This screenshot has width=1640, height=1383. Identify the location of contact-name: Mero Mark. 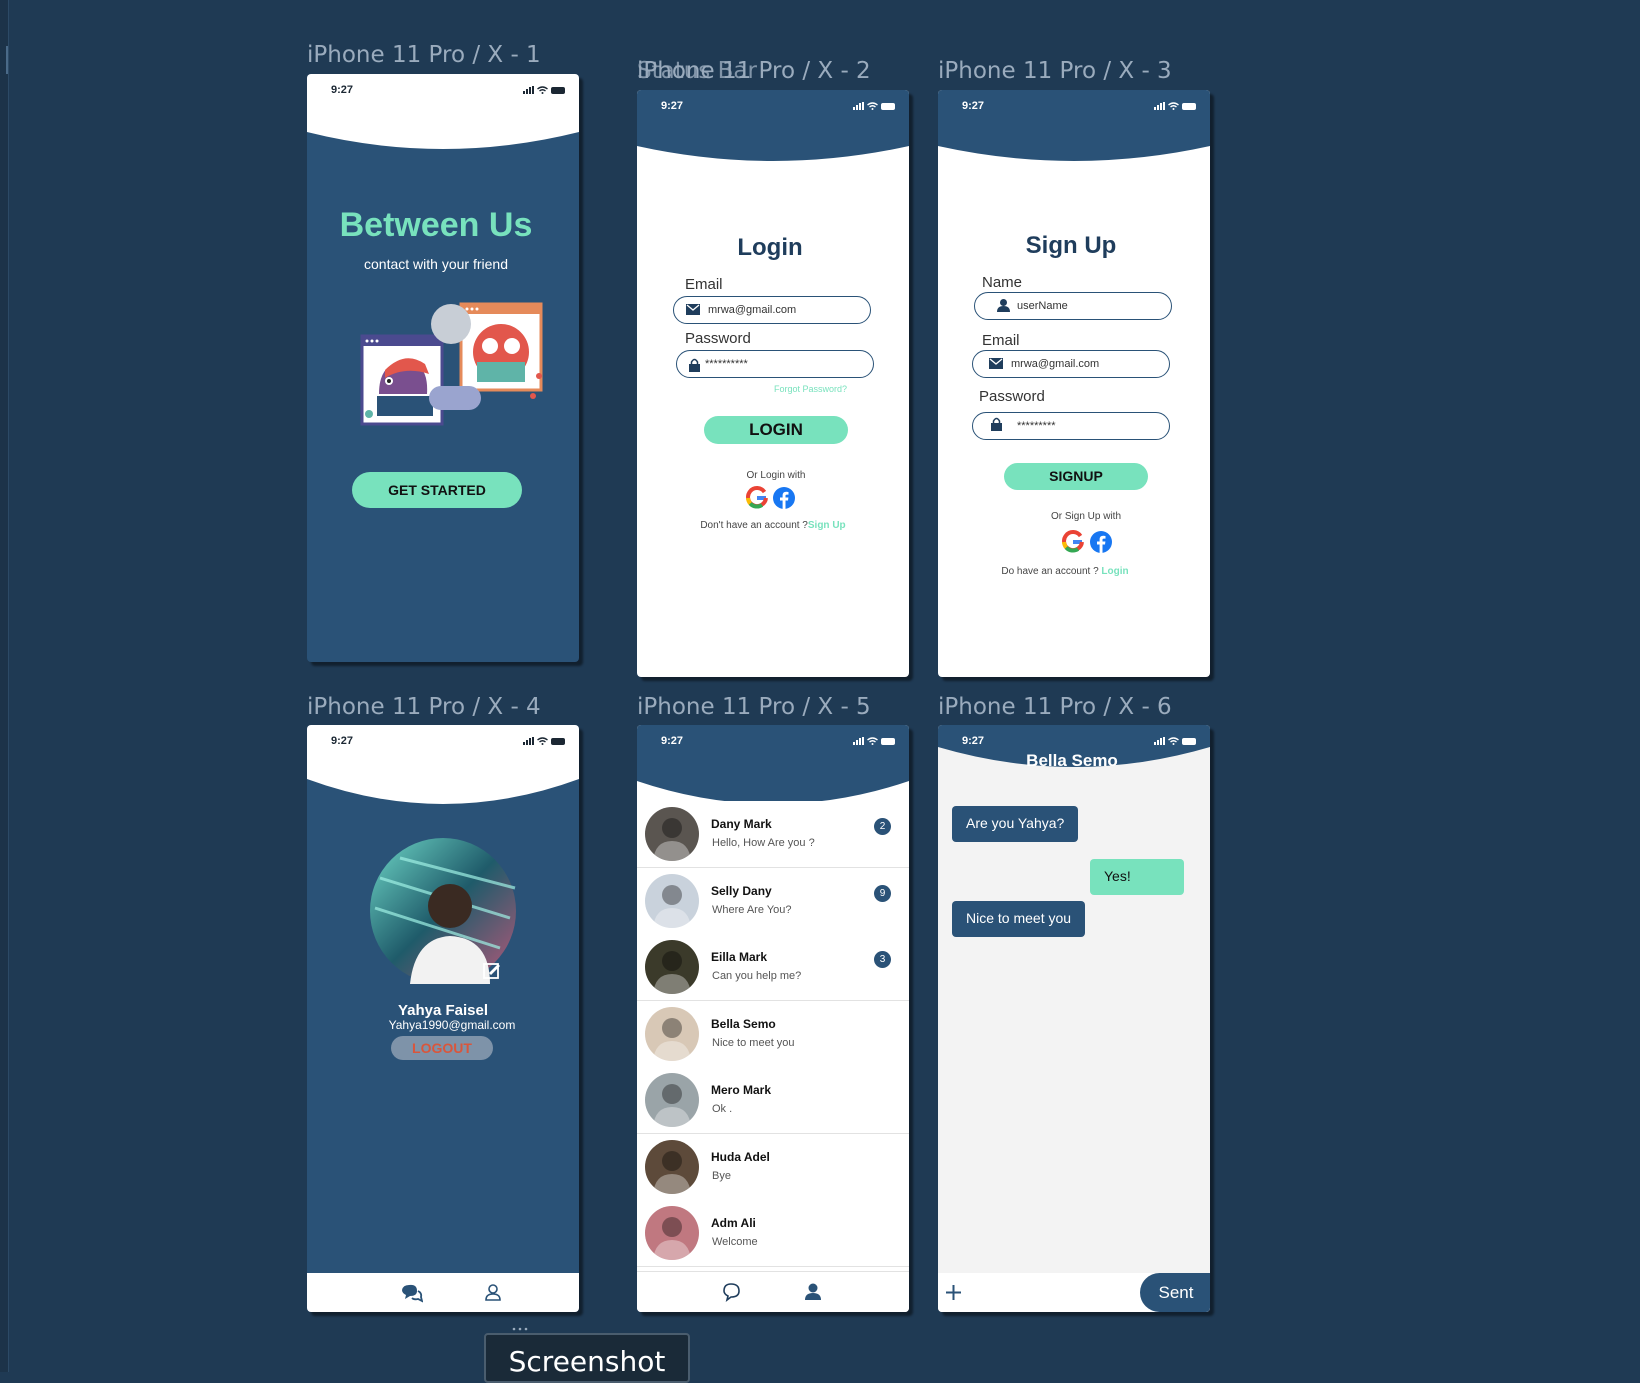
(741, 1090).